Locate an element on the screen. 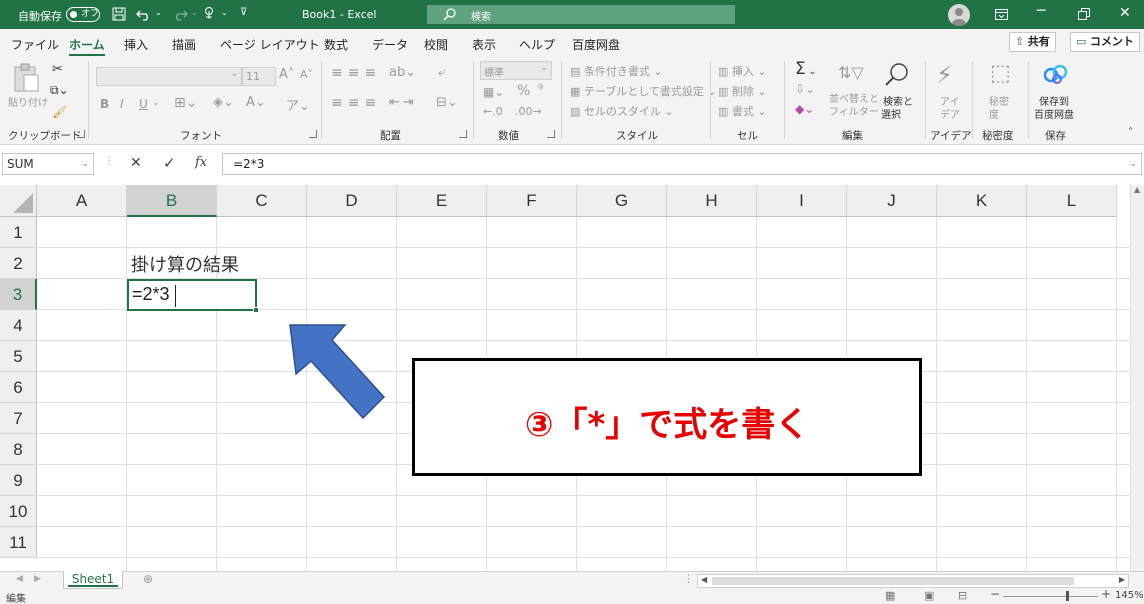 Image resolution: width=1144 pixels, height=604 pixels. touch-mode-icon is located at coordinates (209, 14).